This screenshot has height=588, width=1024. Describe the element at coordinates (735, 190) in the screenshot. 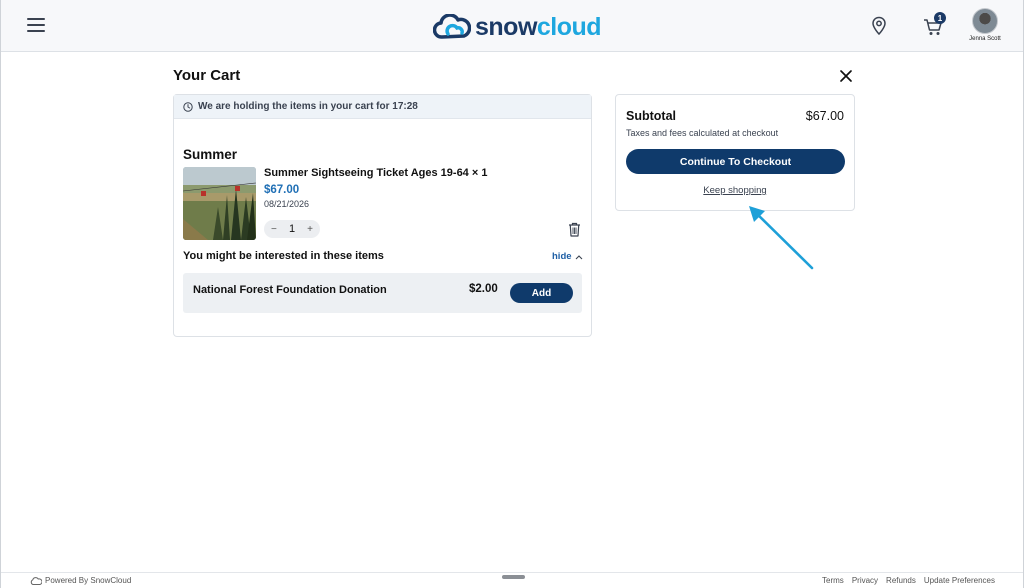

I see `keep-shopping-link: Keep shopping` at that location.